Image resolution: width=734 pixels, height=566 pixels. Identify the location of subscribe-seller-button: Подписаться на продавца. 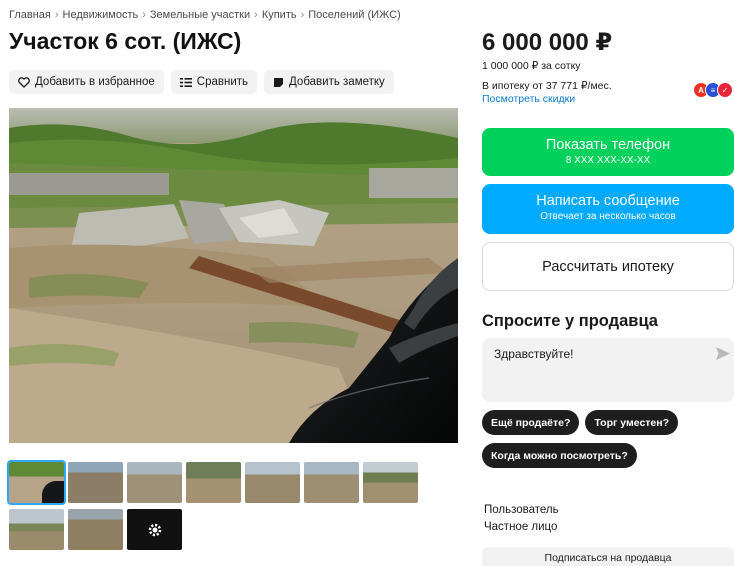
(608, 556).